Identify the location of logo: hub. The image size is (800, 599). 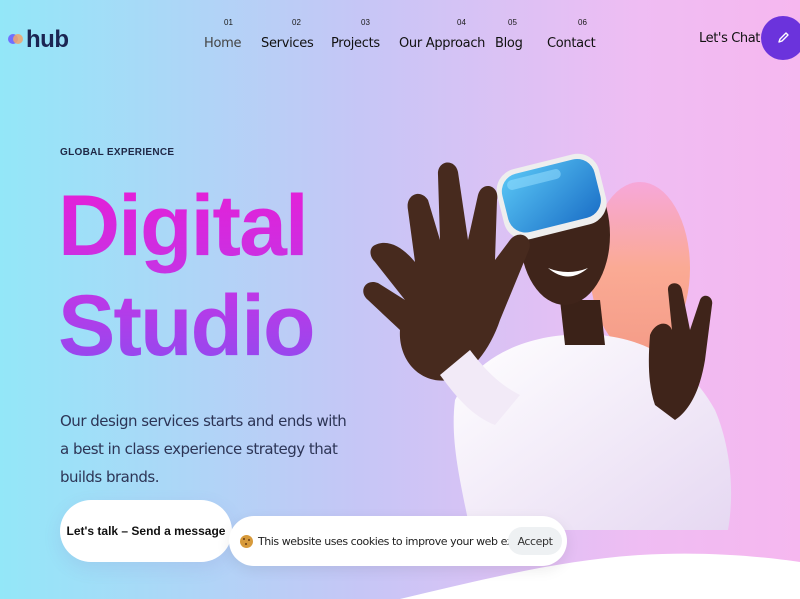
(38, 40).